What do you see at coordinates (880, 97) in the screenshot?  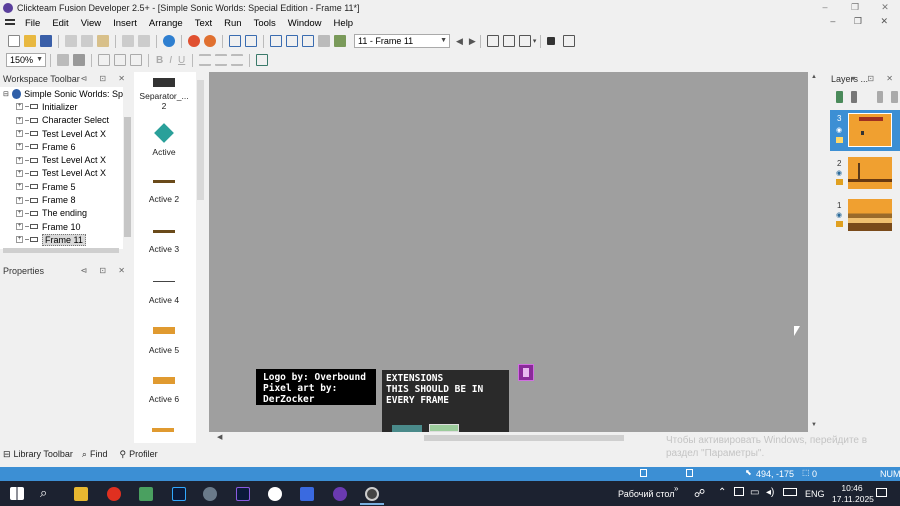 I see `lock-layer-icon` at bounding box center [880, 97].